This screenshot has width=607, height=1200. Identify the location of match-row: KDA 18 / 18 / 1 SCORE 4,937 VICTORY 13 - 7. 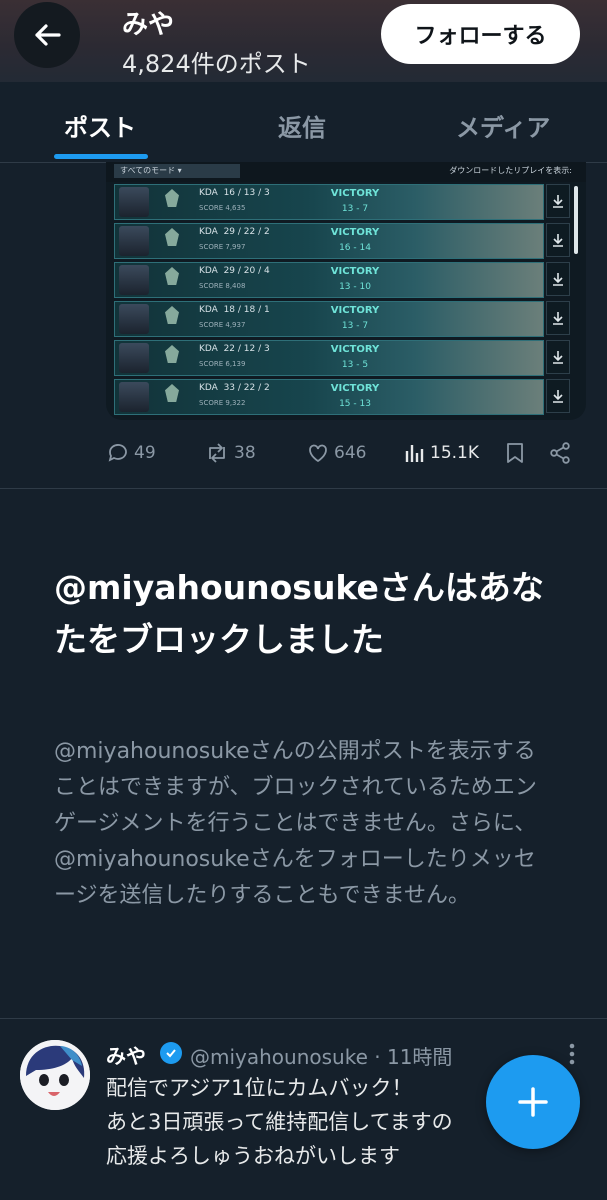
(329, 319).